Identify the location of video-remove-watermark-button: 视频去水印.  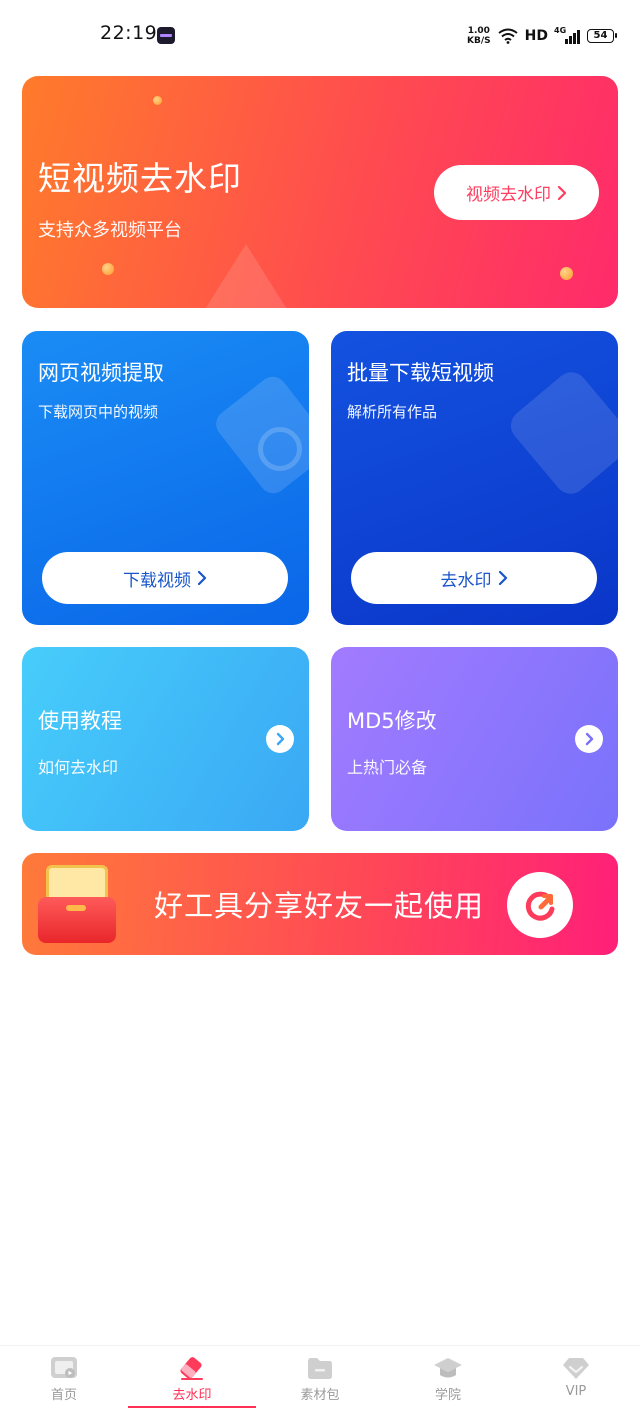
(516, 192).